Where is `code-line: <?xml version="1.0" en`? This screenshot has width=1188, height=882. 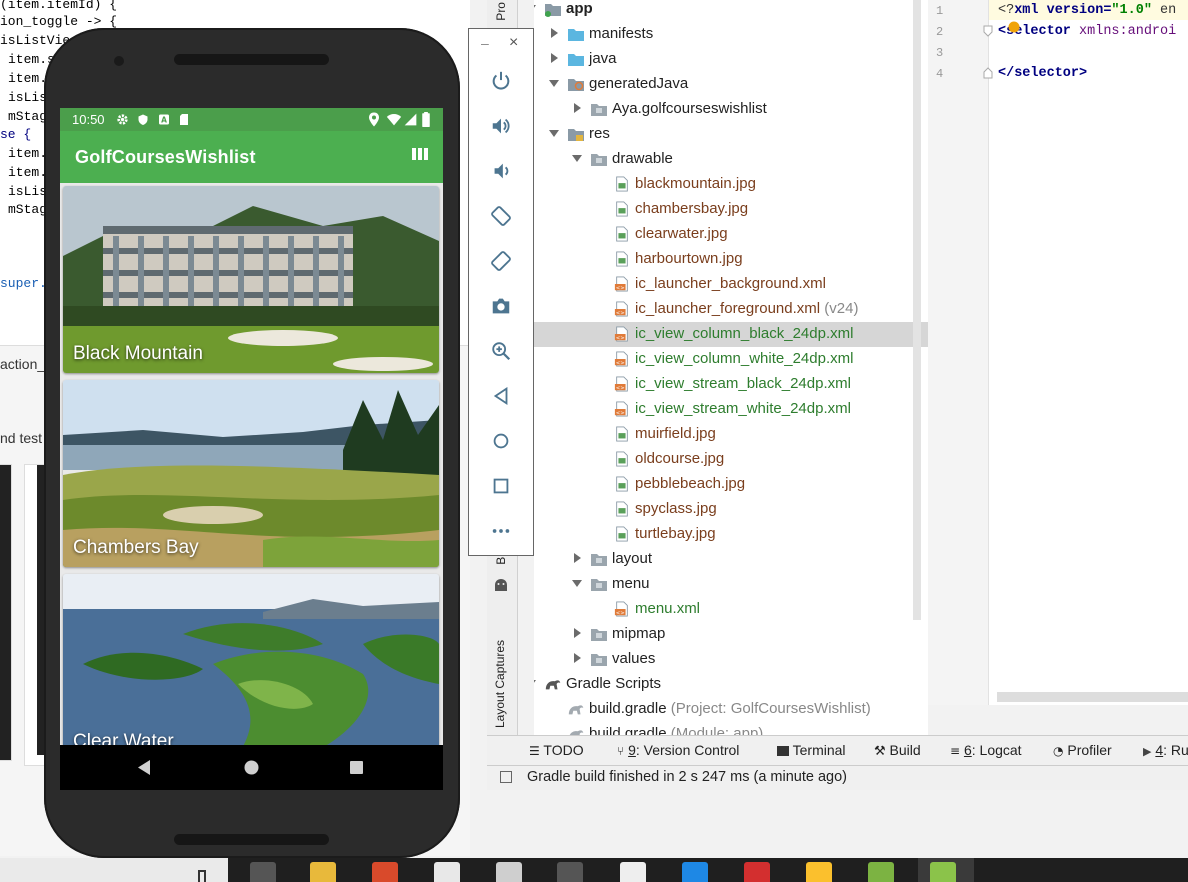 code-line: <?xml version="1.0" en is located at coordinates (1087, 10).